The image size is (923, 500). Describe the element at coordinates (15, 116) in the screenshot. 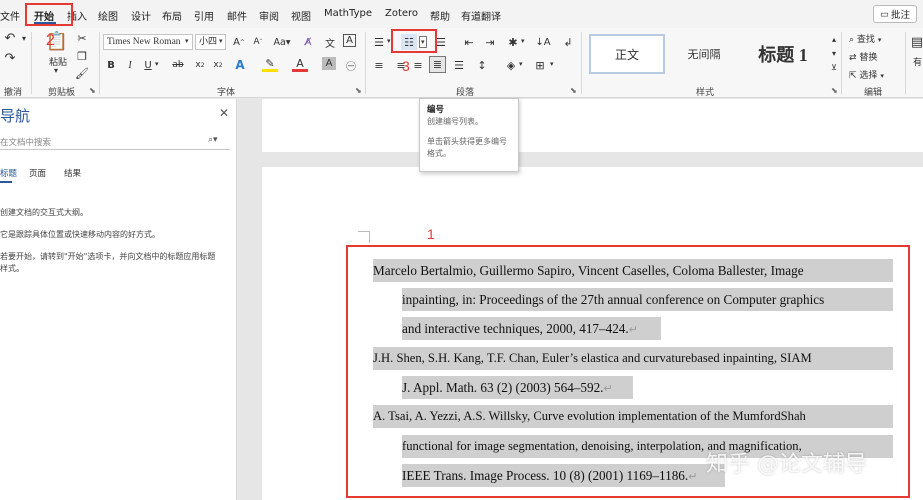

I see `nav-title: 导航` at that location.